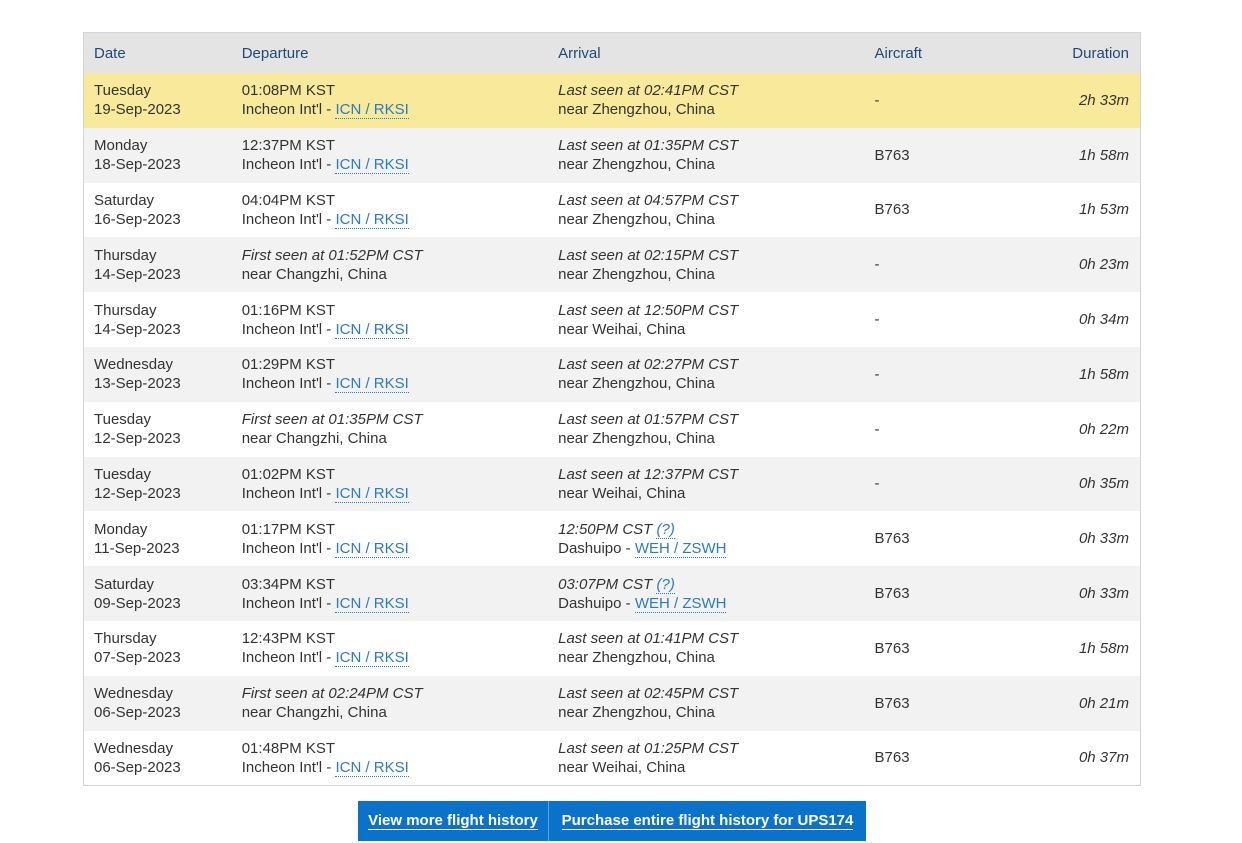  What do you see at coordinates (288, 200) in the screenshot?
I see `departure-time: 04:04PM KST` at bounding box center [288, 200].